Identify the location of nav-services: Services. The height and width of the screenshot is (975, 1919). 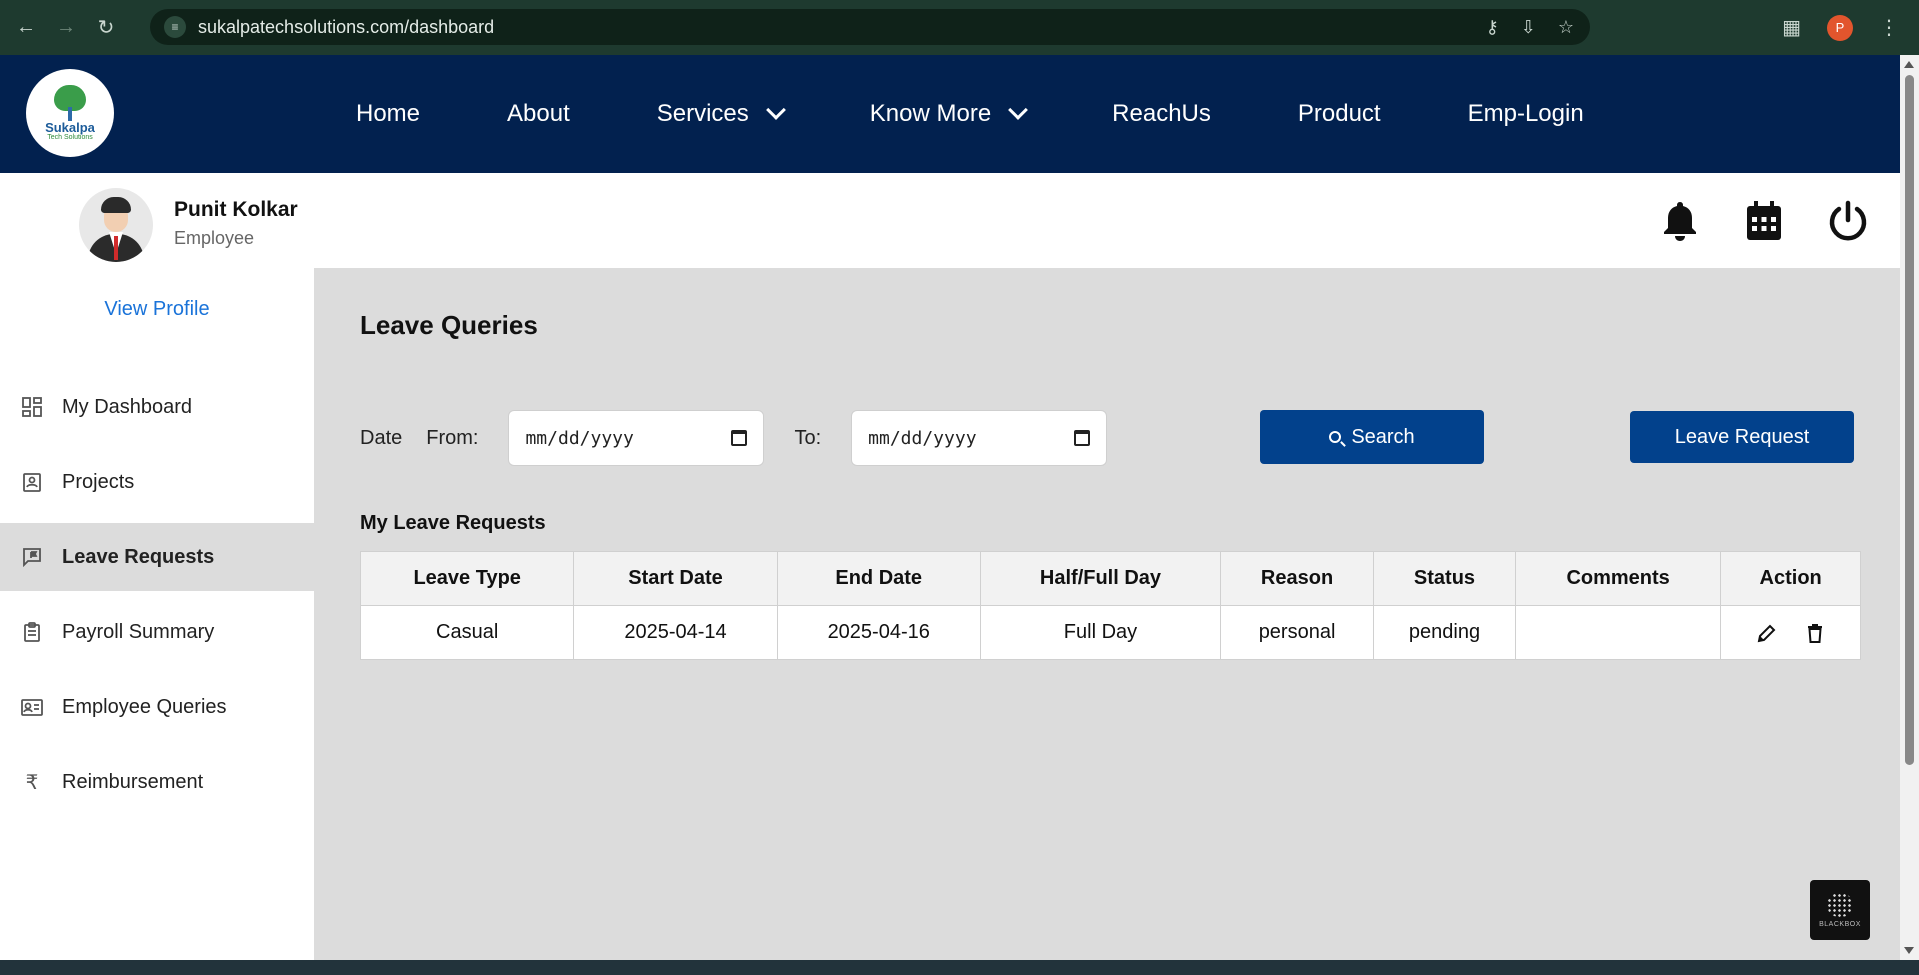
(721, 114).